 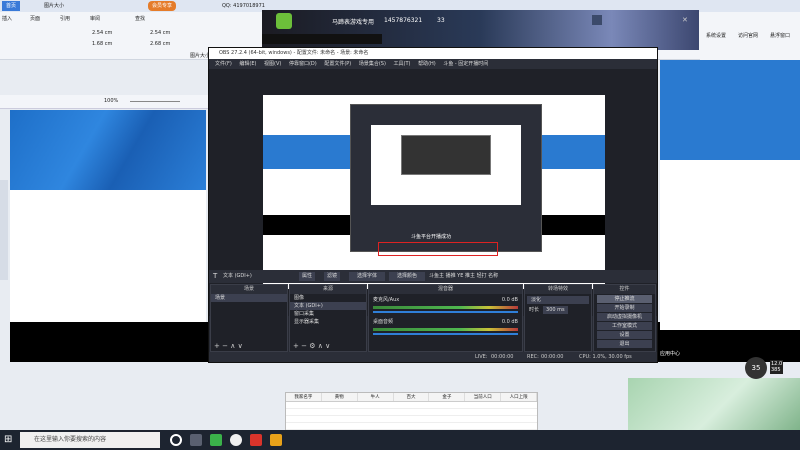 I want to click on right-banner-image, so click(x=730, y=110).